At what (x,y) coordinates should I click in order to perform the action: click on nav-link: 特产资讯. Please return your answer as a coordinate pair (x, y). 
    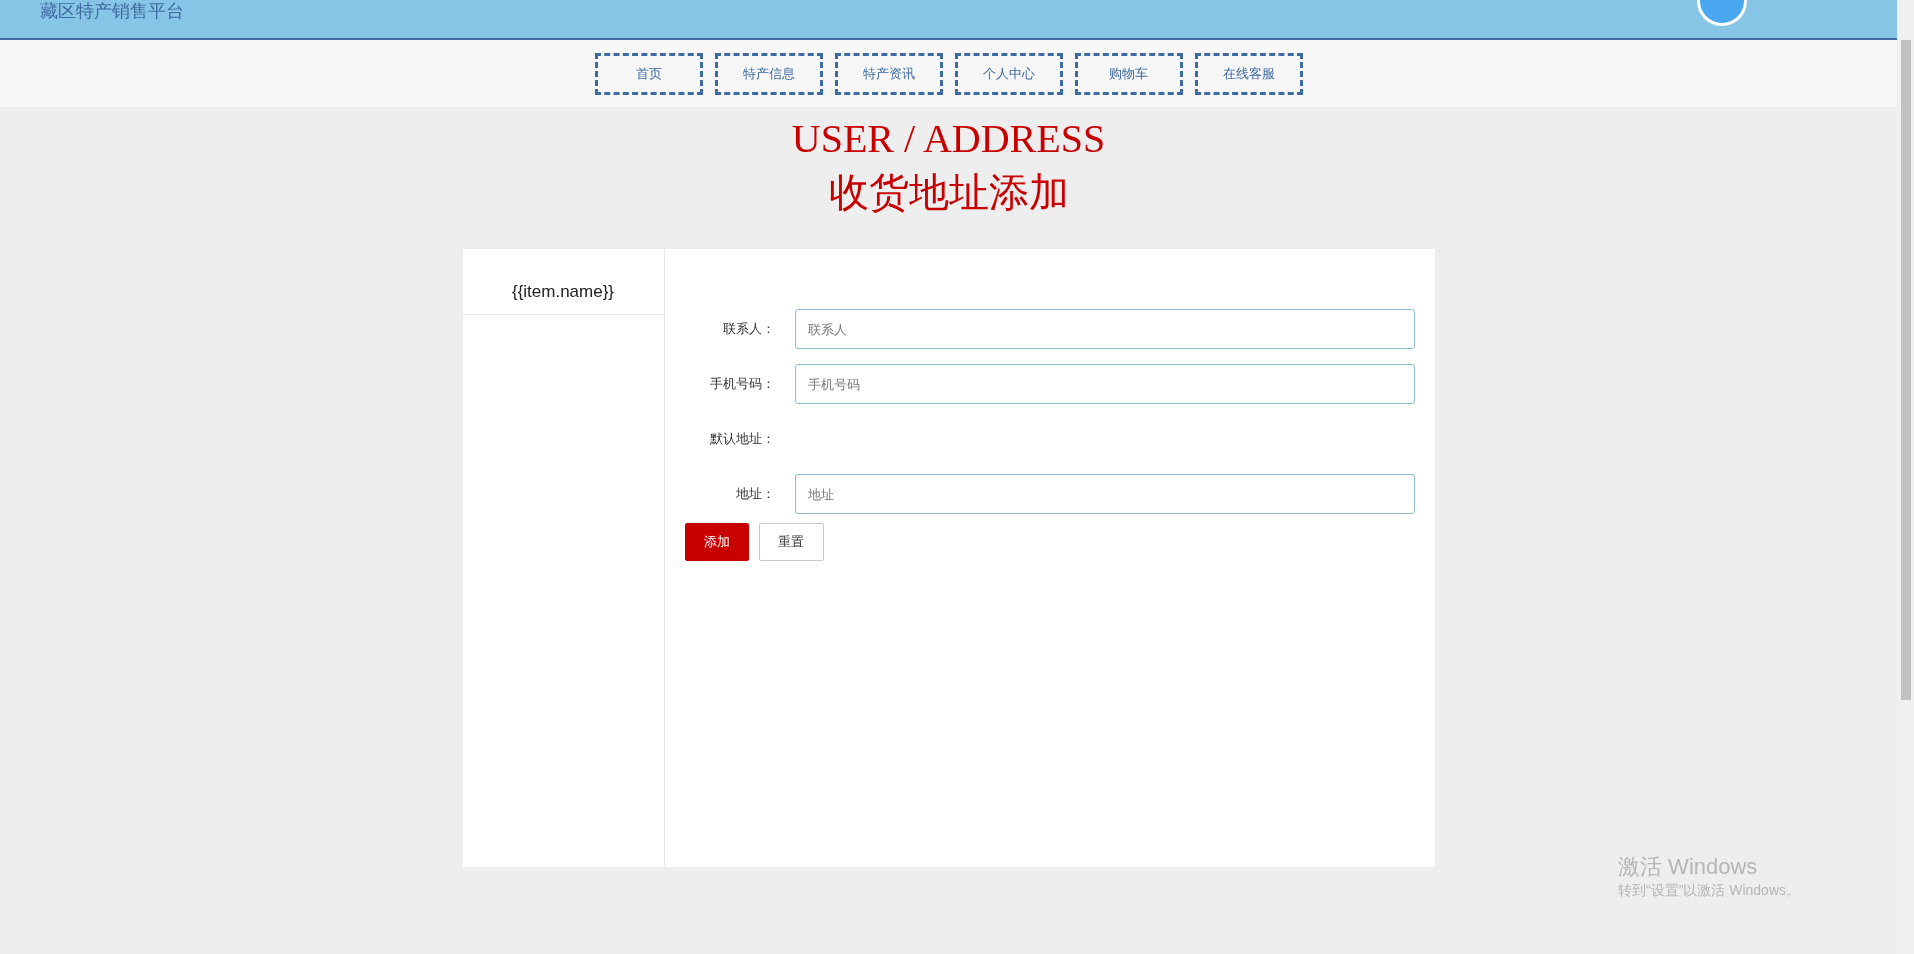
    Looking at the image, I should click on (888, 73).